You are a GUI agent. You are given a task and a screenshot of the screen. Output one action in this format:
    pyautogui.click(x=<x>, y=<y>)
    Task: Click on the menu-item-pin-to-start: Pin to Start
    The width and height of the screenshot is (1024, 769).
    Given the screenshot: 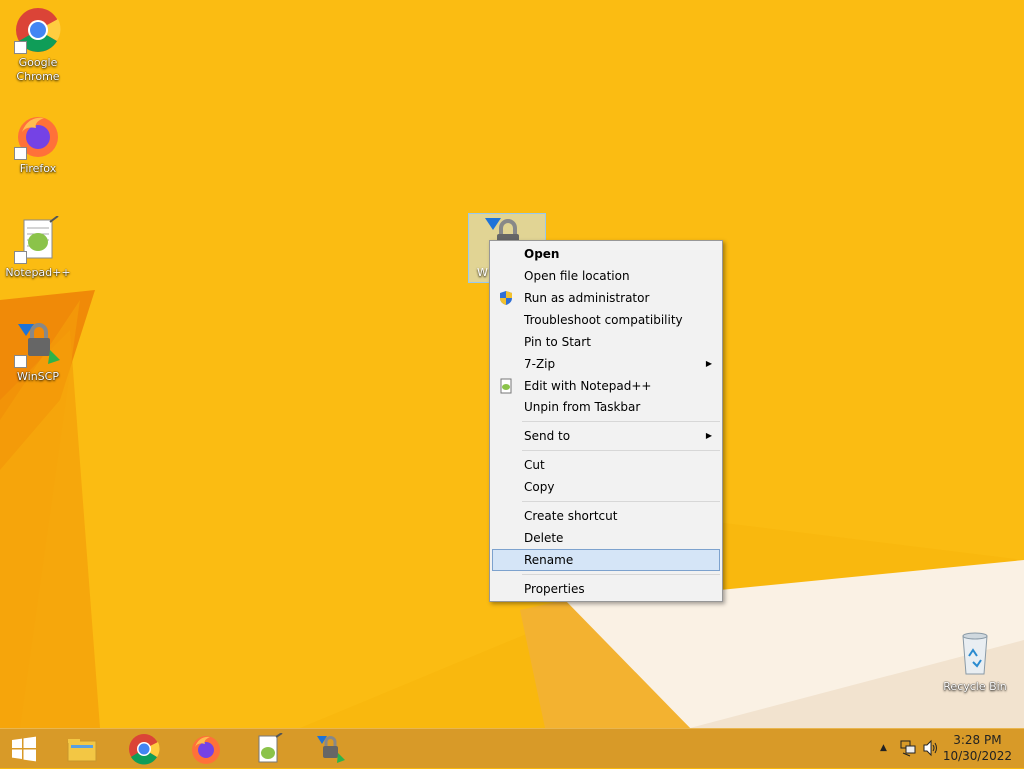 What is the action you would take?
    pyautogui.click(x=606, y=342)
    